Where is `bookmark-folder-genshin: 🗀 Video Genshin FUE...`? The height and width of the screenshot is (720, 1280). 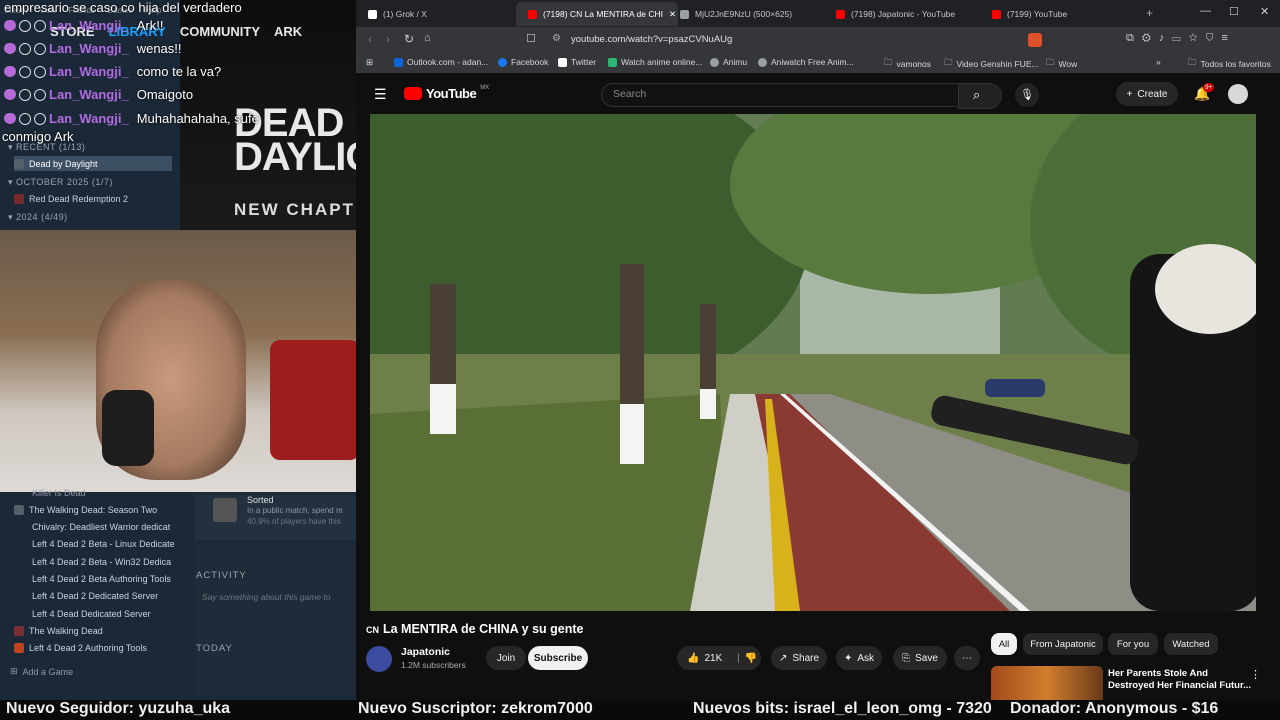
bookmark-folder-genshin: 🗀 Video Genshin FUE... is located at coordinates (991, 64).